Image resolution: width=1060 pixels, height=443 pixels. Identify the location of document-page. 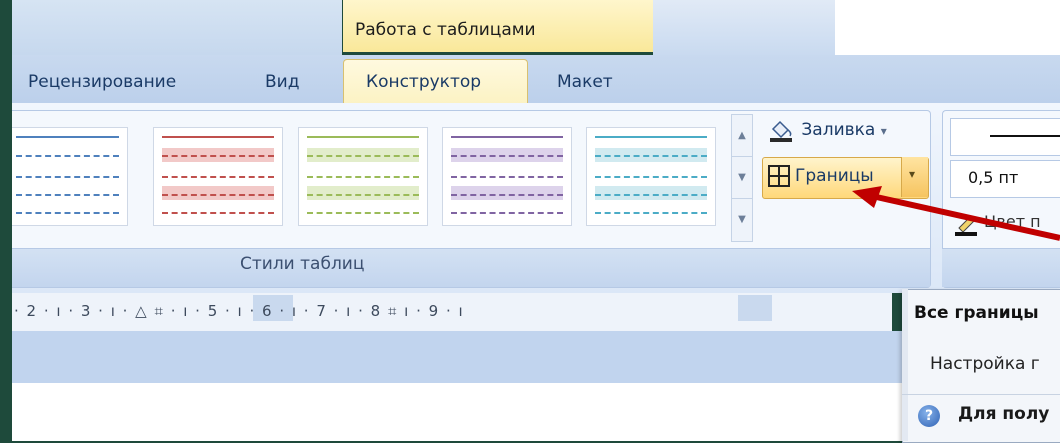
(457, 412).